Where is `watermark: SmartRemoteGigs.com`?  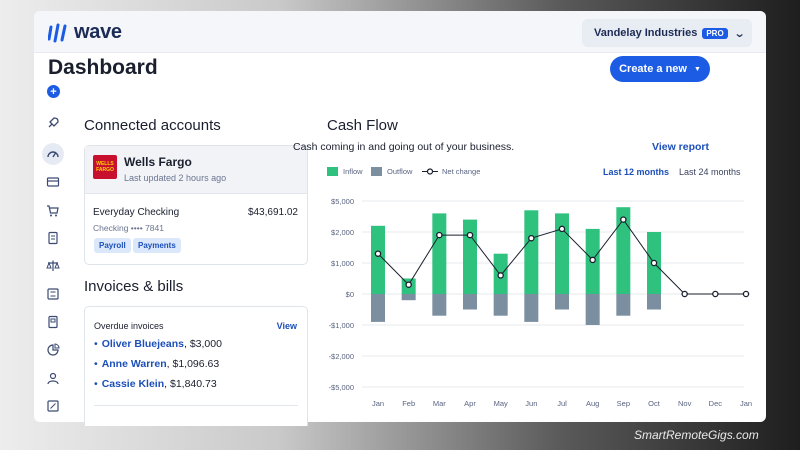 watermark: SmartRemoteGigs.com is located at coordinates (696, 435).